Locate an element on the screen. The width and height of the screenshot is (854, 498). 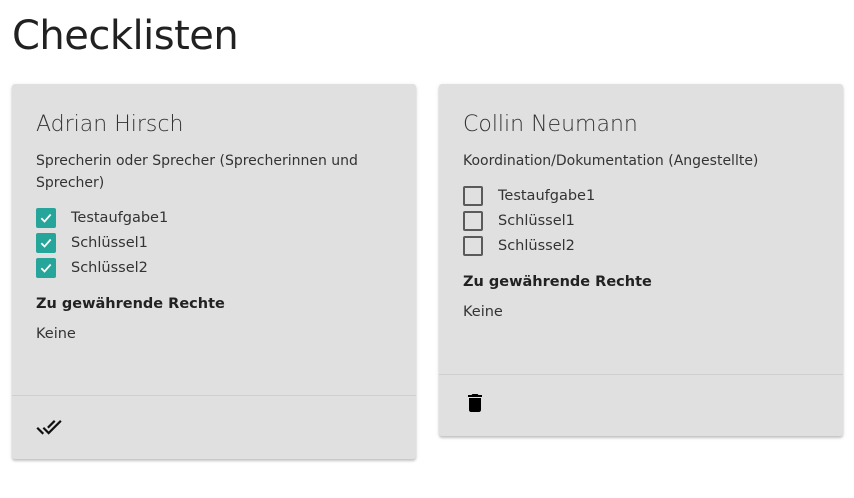
card-person-role: Koordination/Dokumentation (Angestellte) is located at coordinates (611, 161).